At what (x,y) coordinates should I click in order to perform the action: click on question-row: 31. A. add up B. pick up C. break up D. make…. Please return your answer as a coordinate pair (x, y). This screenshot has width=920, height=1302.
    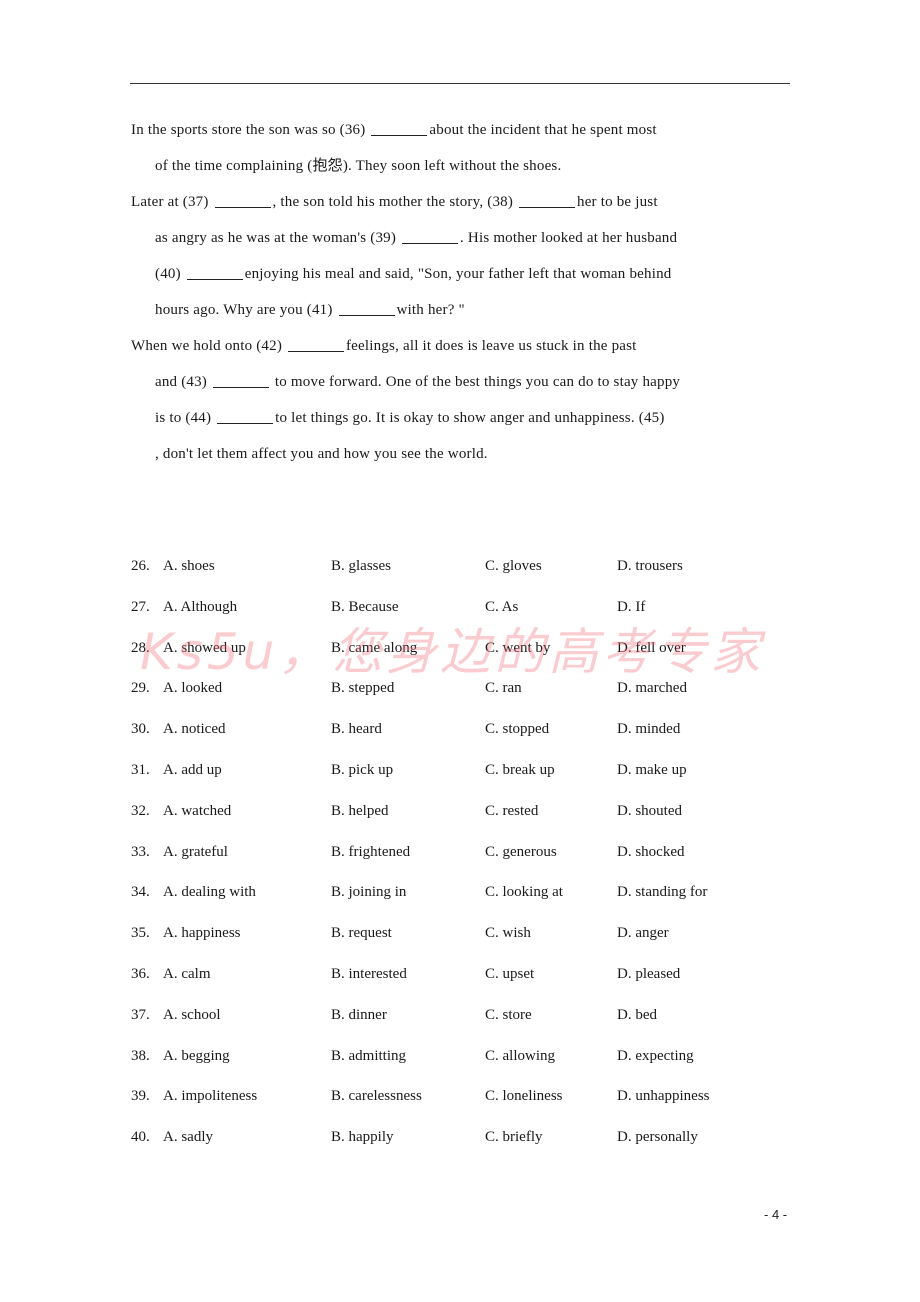
    Looking at the image, I should click on (461, 772).